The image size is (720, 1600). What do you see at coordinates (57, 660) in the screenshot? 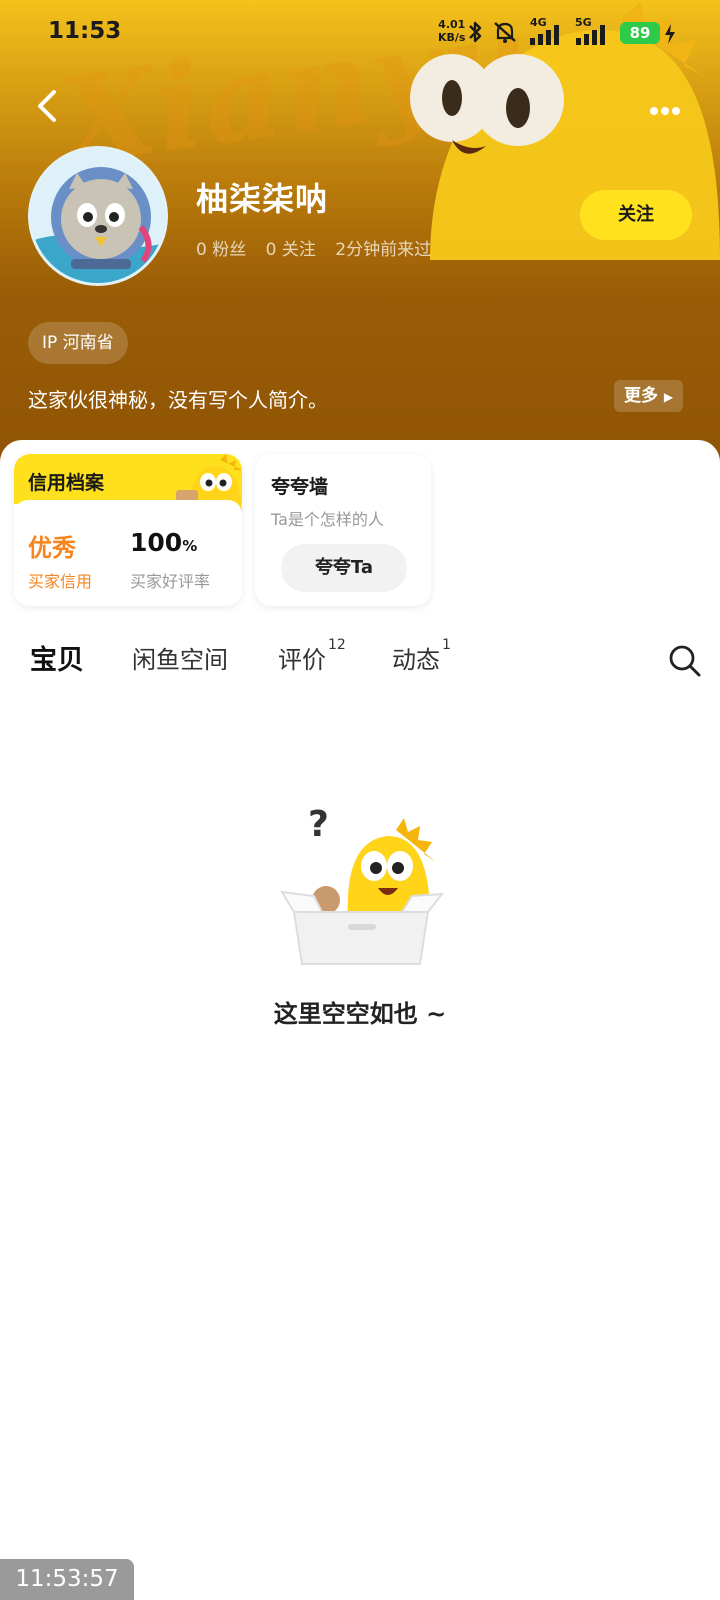
I see `tab-label: 宝贝` at bounding box center [57, 660].